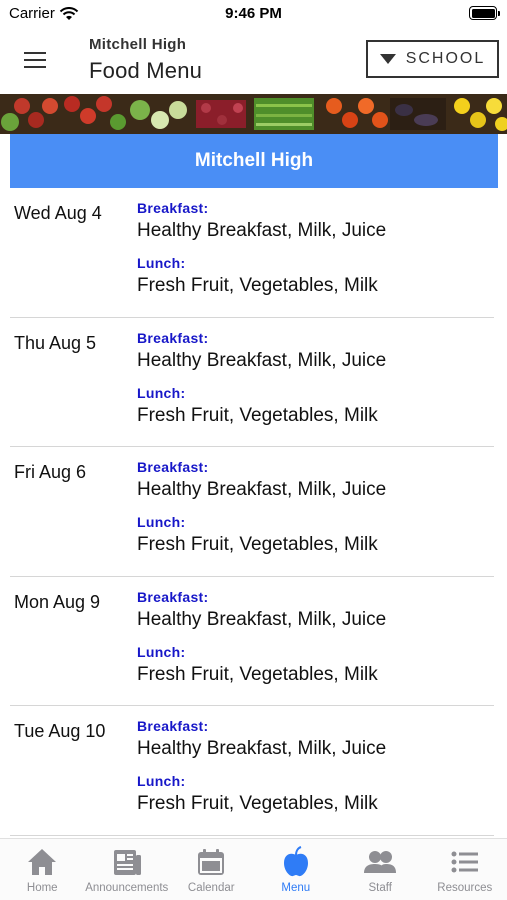 This screenshot has width=507, height=900. Describe the element at coordinates (55, 342) in the screenshot. I see `day-date: Thu Aug 5` at that location.